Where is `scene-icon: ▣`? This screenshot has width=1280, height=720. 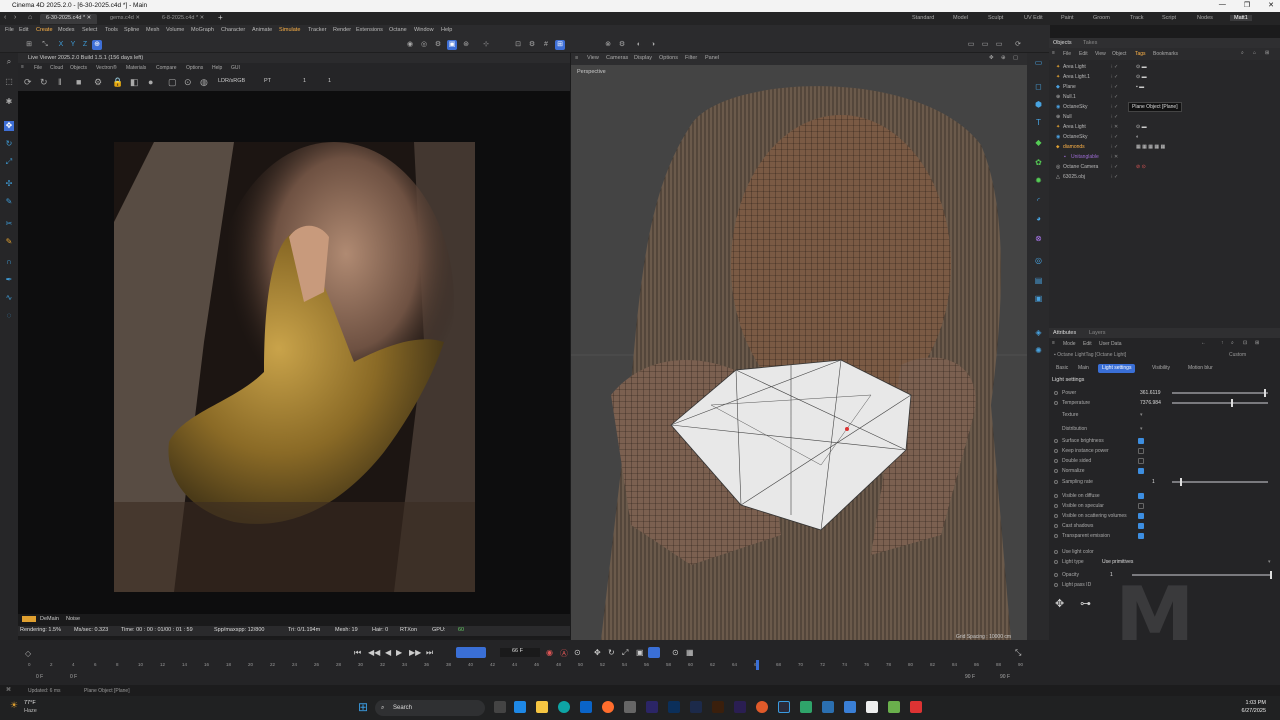
scene-icon: ▣ is located at coordinates (1038, 298).